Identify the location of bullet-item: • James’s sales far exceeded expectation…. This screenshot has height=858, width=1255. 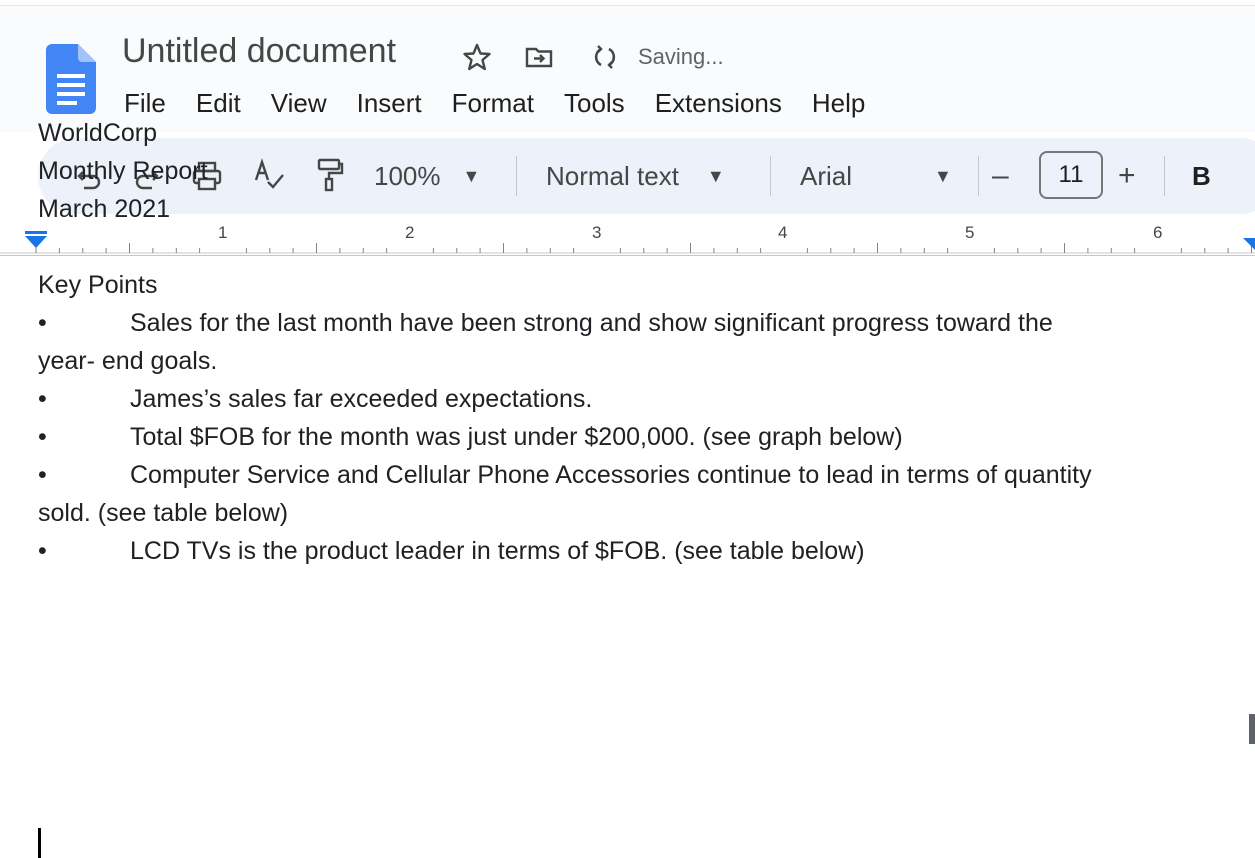
(638, 399).